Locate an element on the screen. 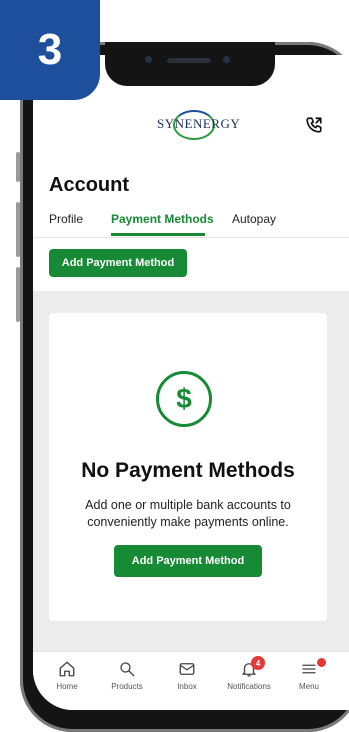 The width and height of the screenshot is (349, 732). tabbar-item-products: Products is located at coordinates (127, 675).